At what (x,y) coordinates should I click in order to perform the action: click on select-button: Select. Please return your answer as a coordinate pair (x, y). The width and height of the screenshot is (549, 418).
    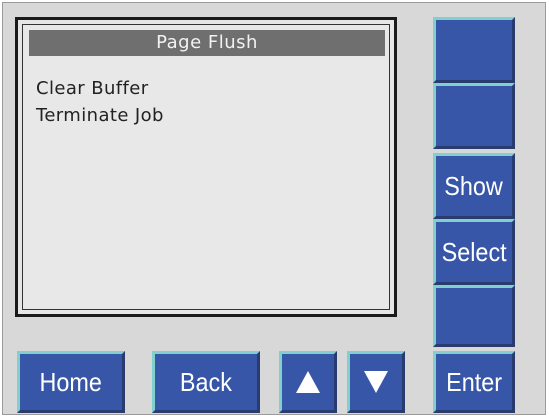
    Looking at the image, I should click on (474, 252).